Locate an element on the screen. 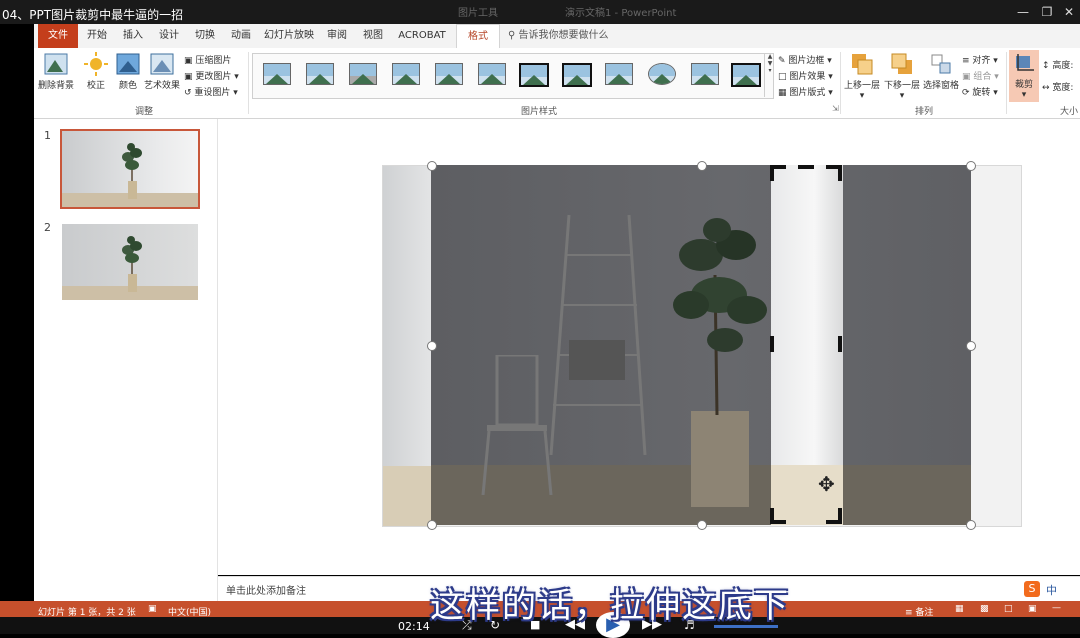 Image resolution: width=1080 pixels, height=638 pixels. artistic-effects-label: 艺术效果 is located at coordinates (161, 86).